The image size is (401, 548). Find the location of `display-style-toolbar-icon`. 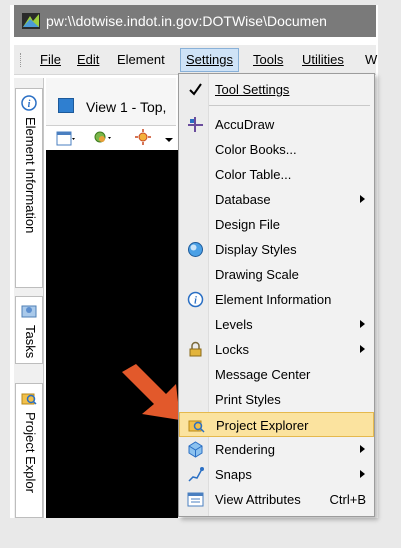

display-style-toolbar-icon is located at coordinates (102, 137).